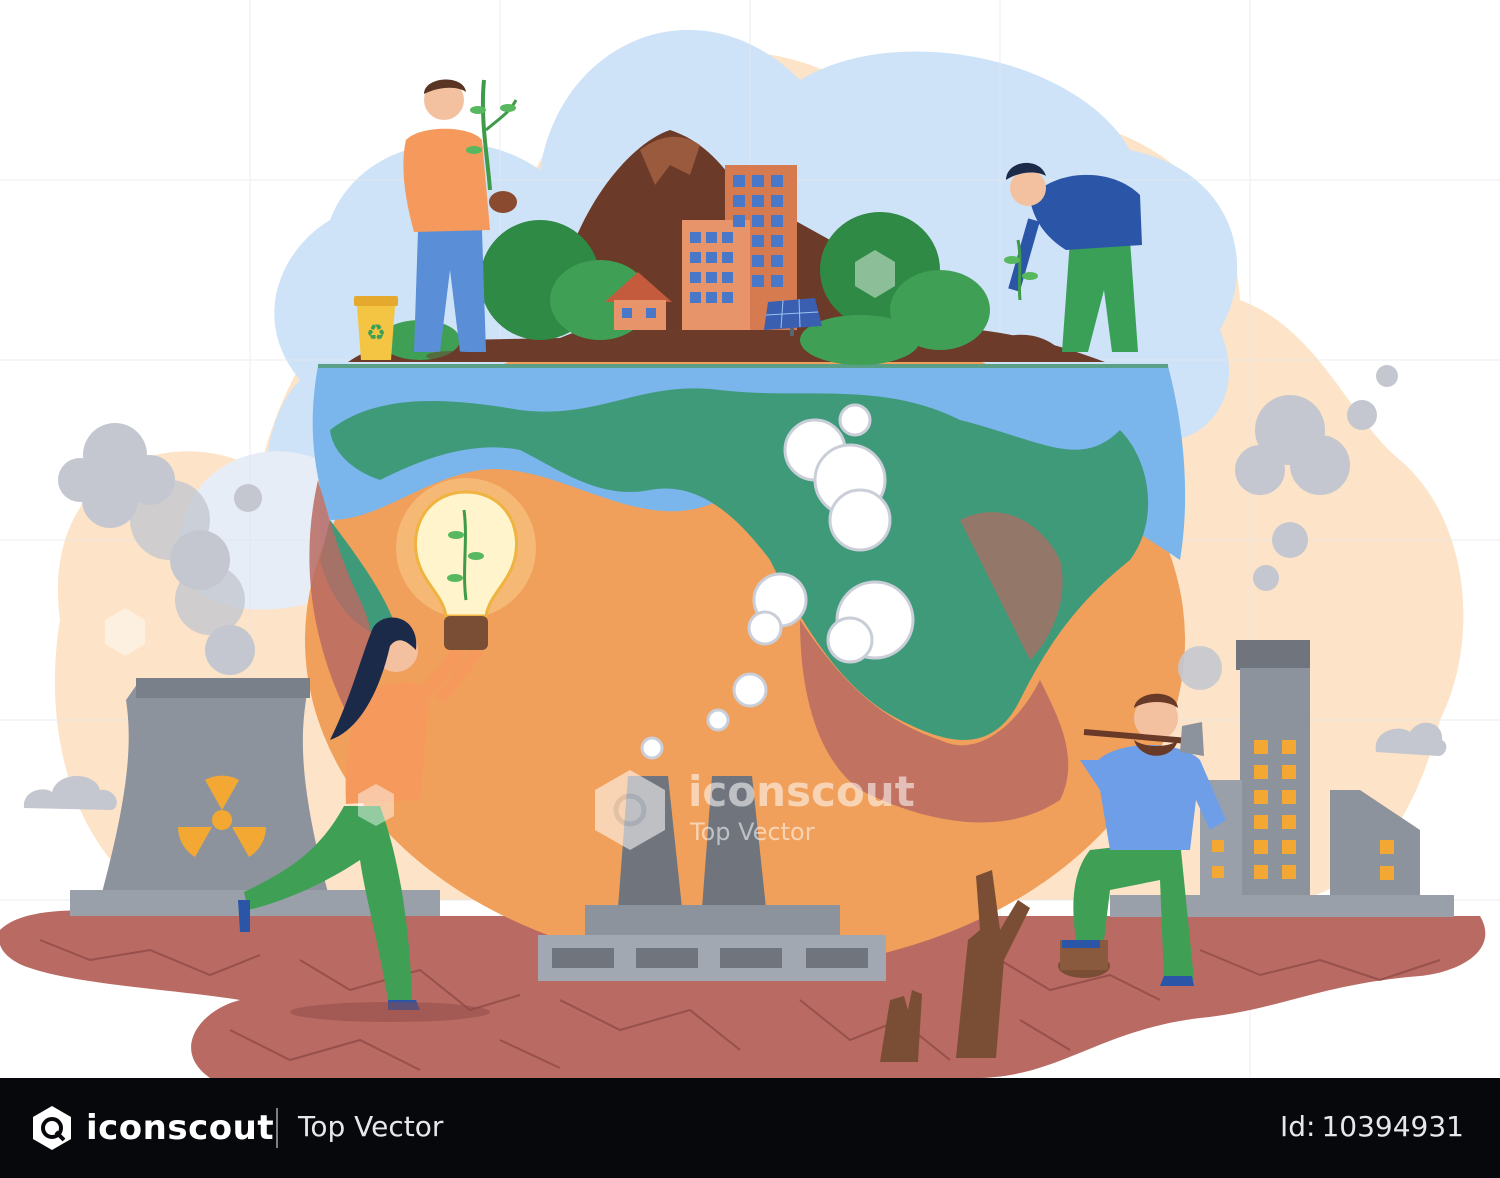 Image resolution: width=1500 pixels, height=1178 pixels. I want to click on footer-brand-name: iconscout, so click(180, 1128).